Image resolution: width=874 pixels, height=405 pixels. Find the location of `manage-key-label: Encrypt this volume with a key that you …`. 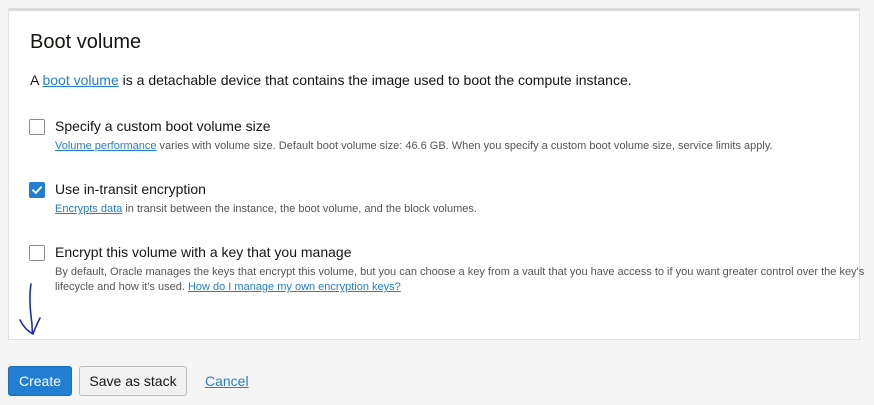

manage-key-label: Encrypt this volume with a key that you … is located at coordinates (203, 252).